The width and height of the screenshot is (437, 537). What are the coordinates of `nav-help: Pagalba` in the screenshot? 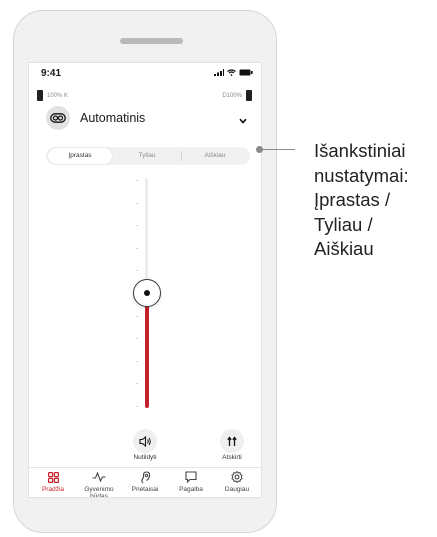 It's located at (191, 481).